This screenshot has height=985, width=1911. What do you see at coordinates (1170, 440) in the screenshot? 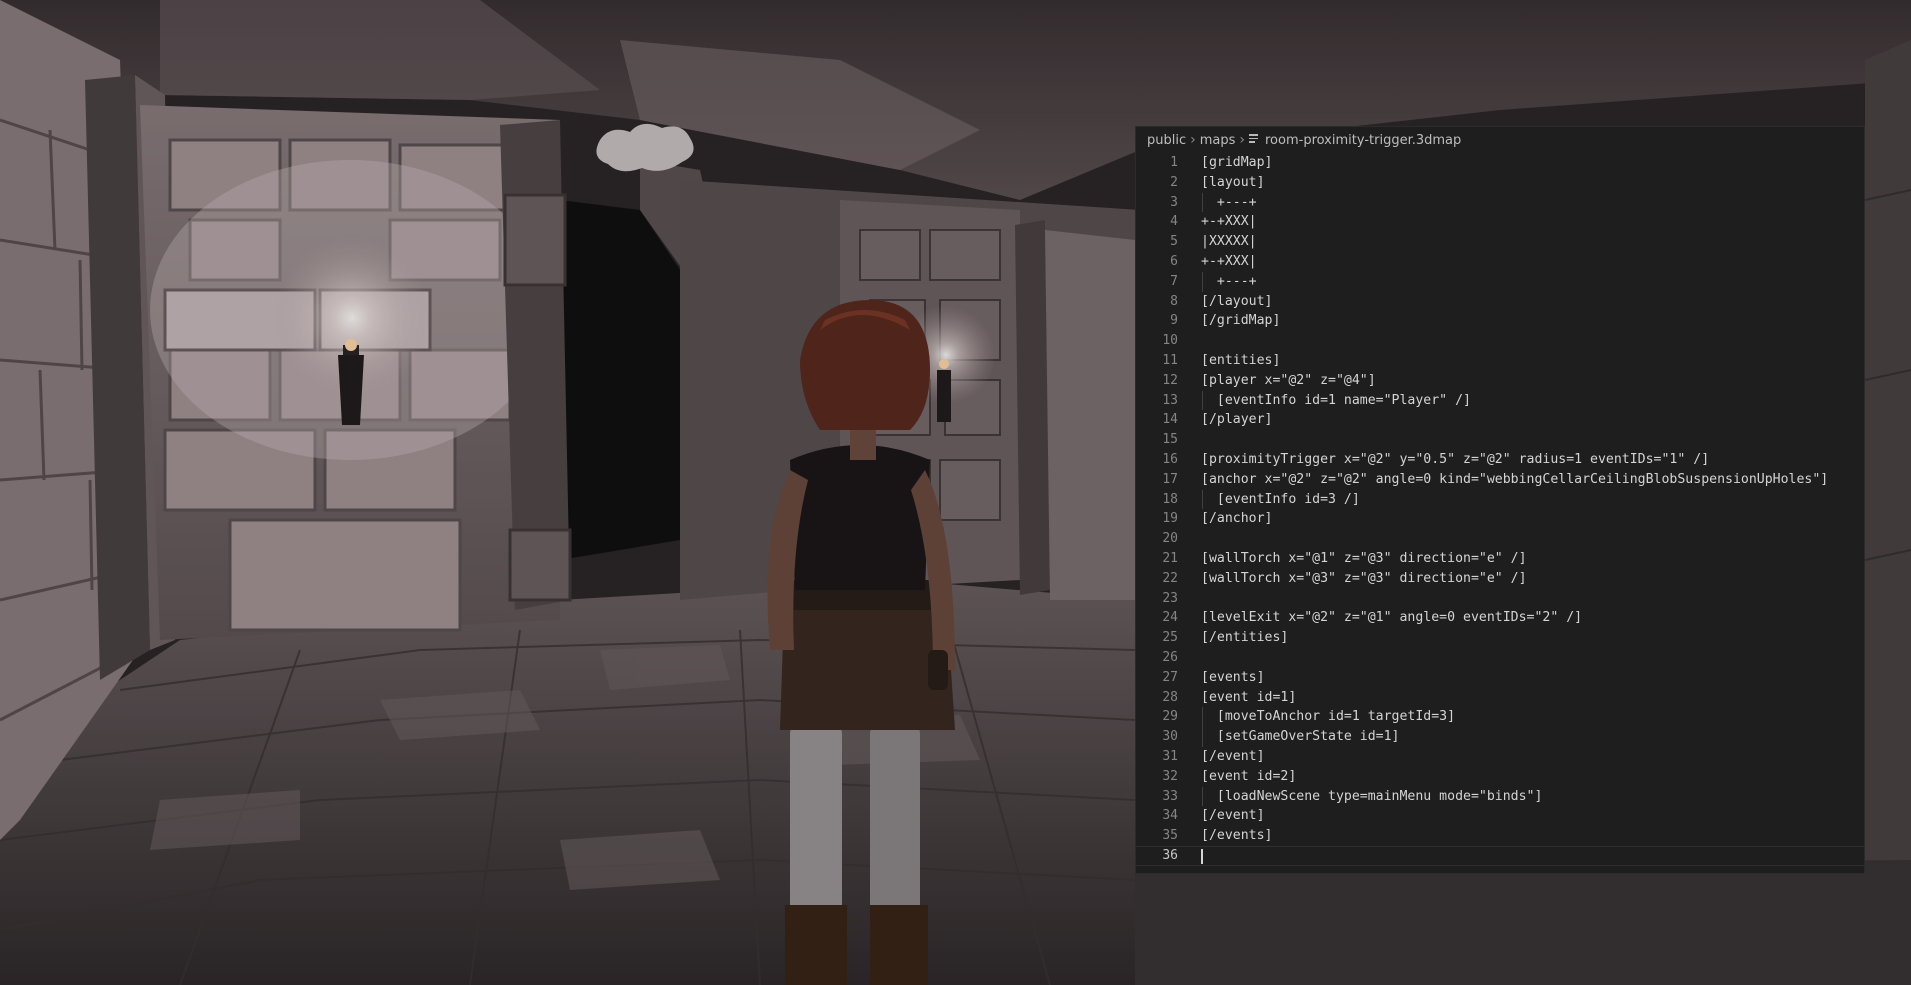
I see `line-number: 15` at bounding box center [1170, 440].